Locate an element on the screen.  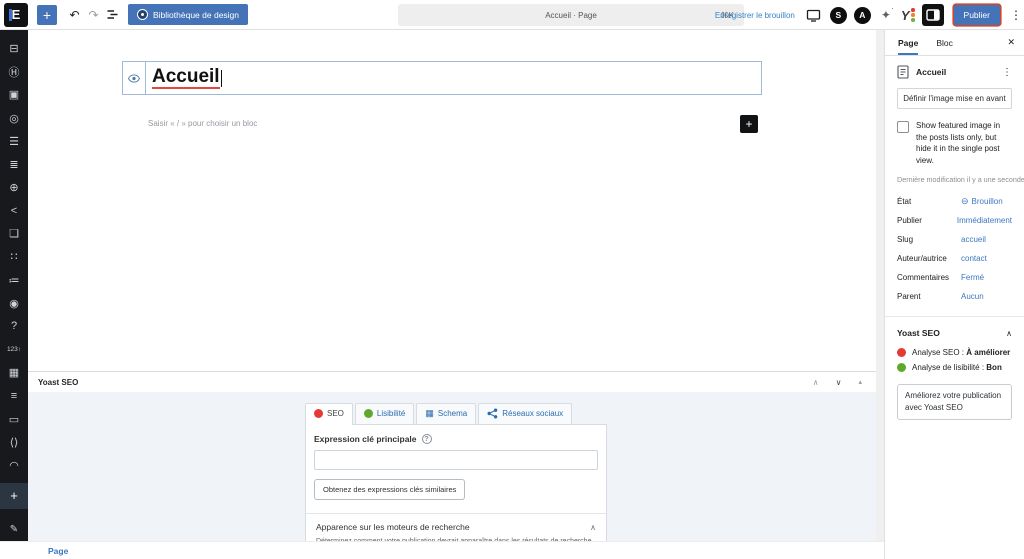
tab-lisibilite: Lisibilité is located at coordinates (384, 413).